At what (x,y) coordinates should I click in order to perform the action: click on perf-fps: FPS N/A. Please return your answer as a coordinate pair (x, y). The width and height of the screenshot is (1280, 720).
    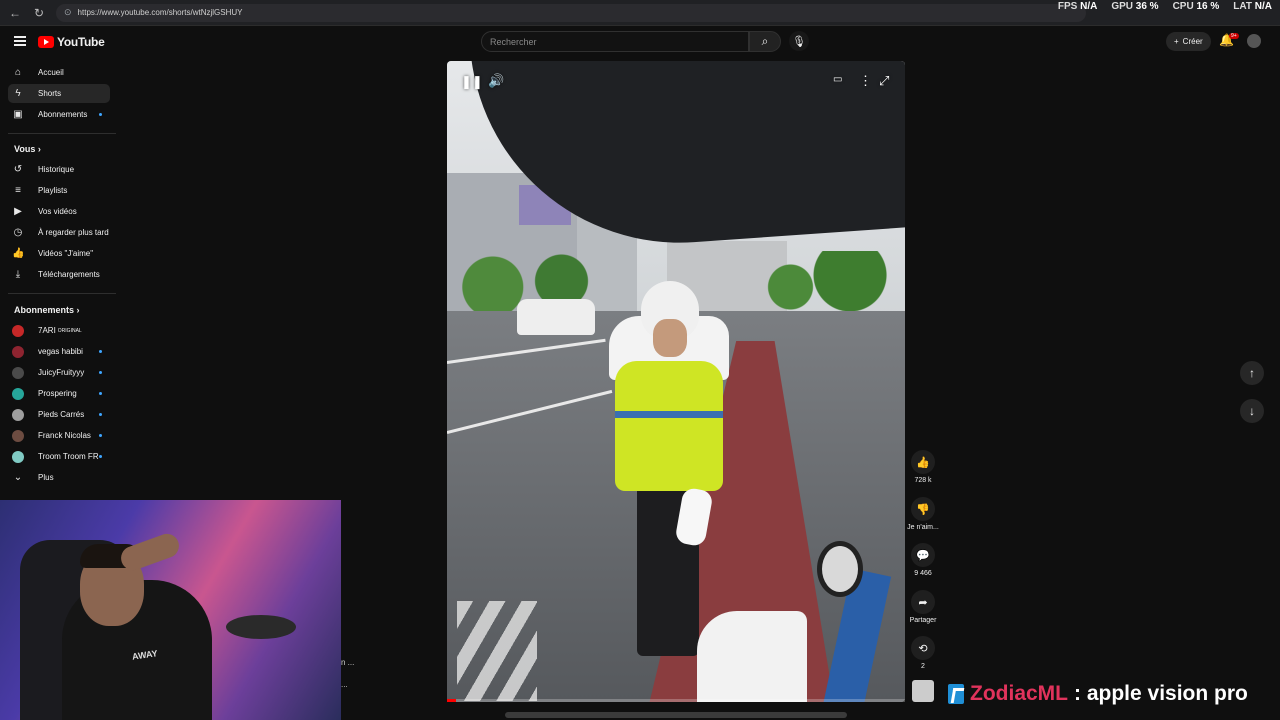
    Looking at the image, I should click on (1077, 6).